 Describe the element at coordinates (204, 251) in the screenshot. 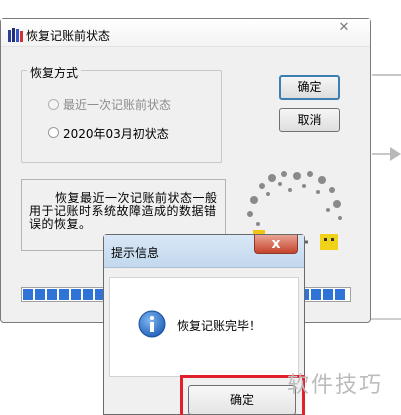

I see `message-dialog-titlebar: 提示信息 x` at that location.